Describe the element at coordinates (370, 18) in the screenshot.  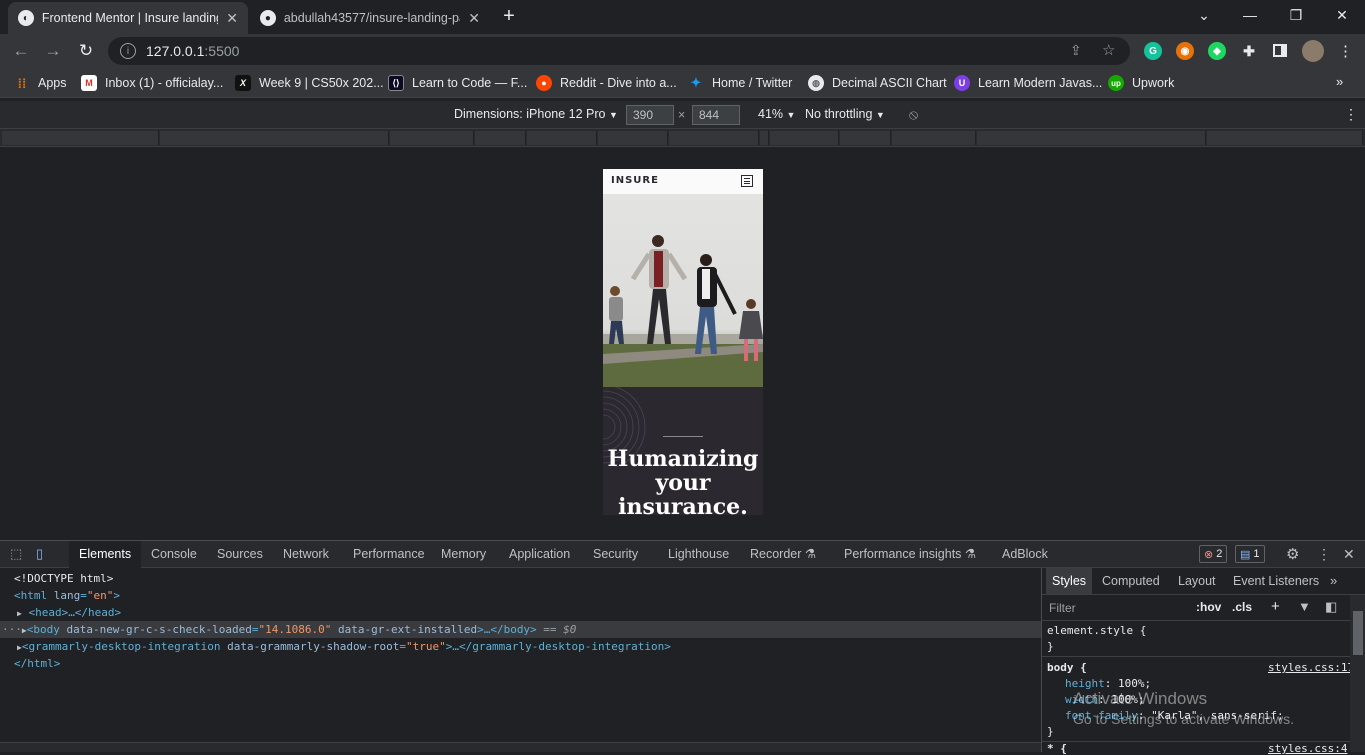
I see `tab-github: ● abdullah43577/insure-landing-pa ✕` at that location.